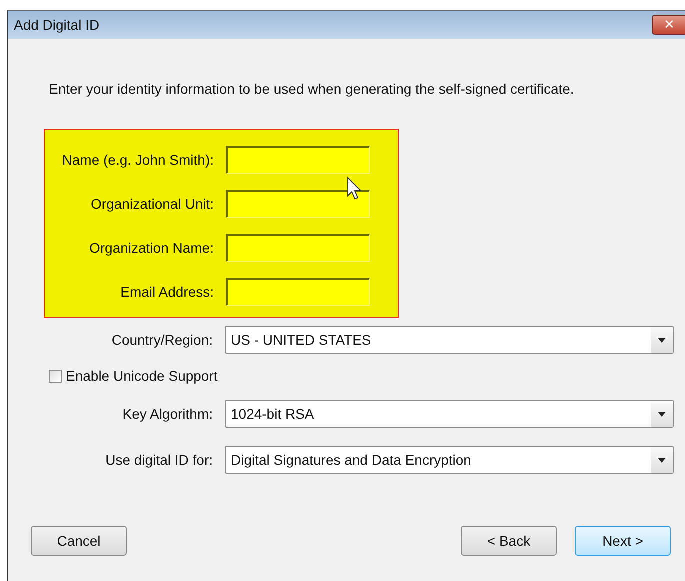 This screenshot has height=581, width=685. Describe the element at coordinates (168, 414) in the screenshot. I see `field-label: Key Algorithm:` at that location.